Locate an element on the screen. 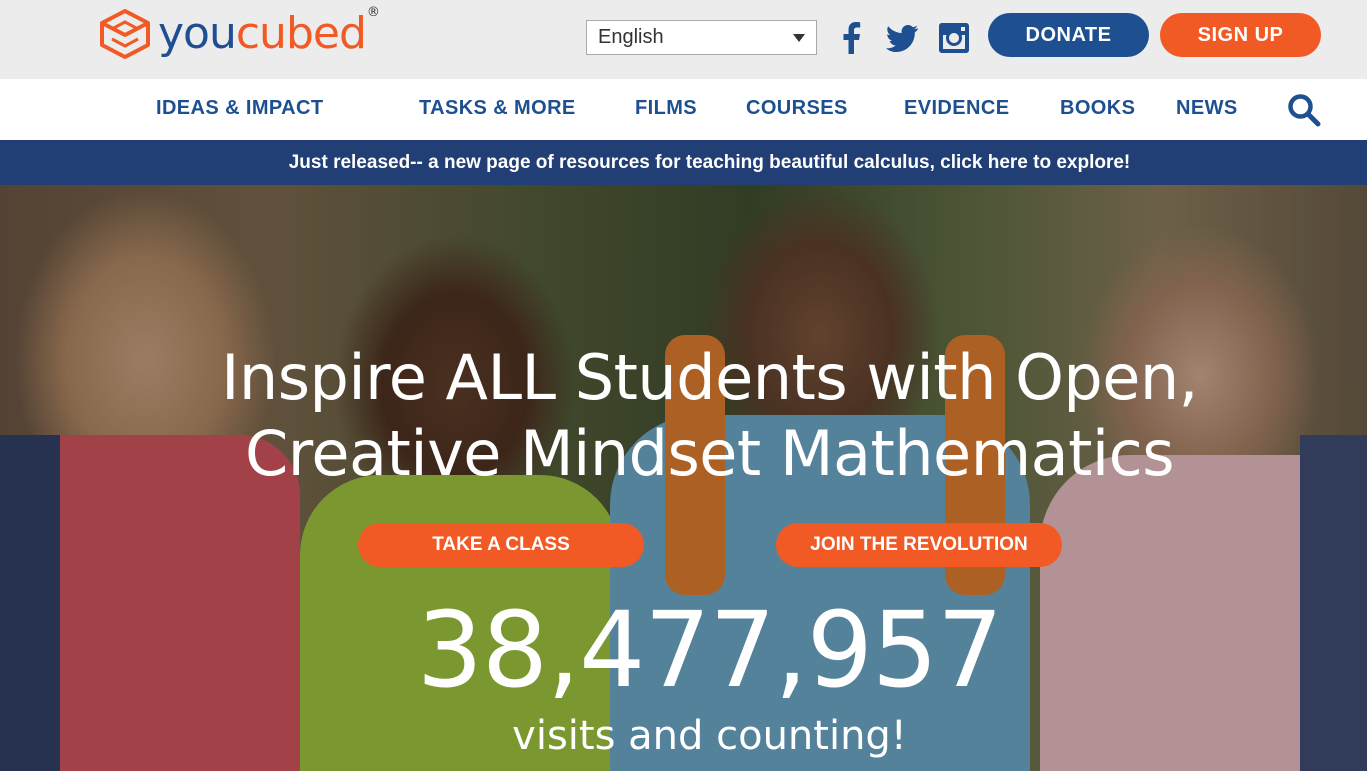 The image size is (1367, 771). chevron-down-icon is located at coordinates (799, 38).